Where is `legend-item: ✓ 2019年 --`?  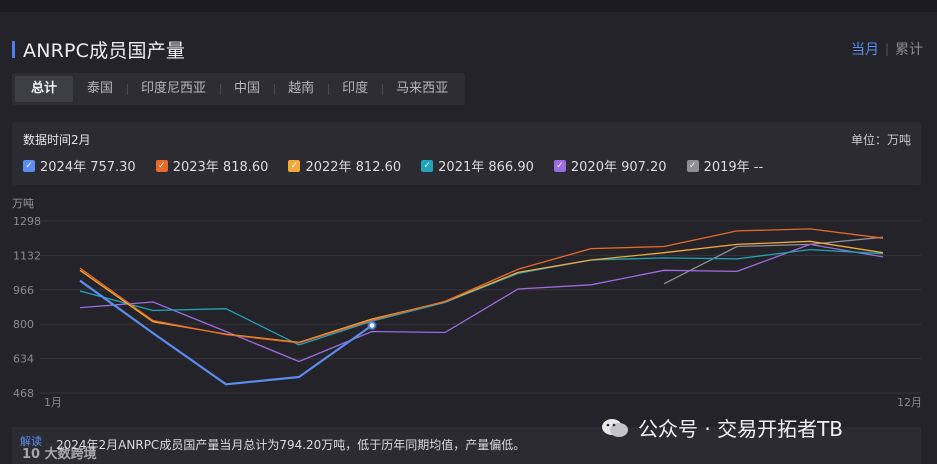 legend-item: ✓ 2019年 -- is located at coordinates (725, 165).